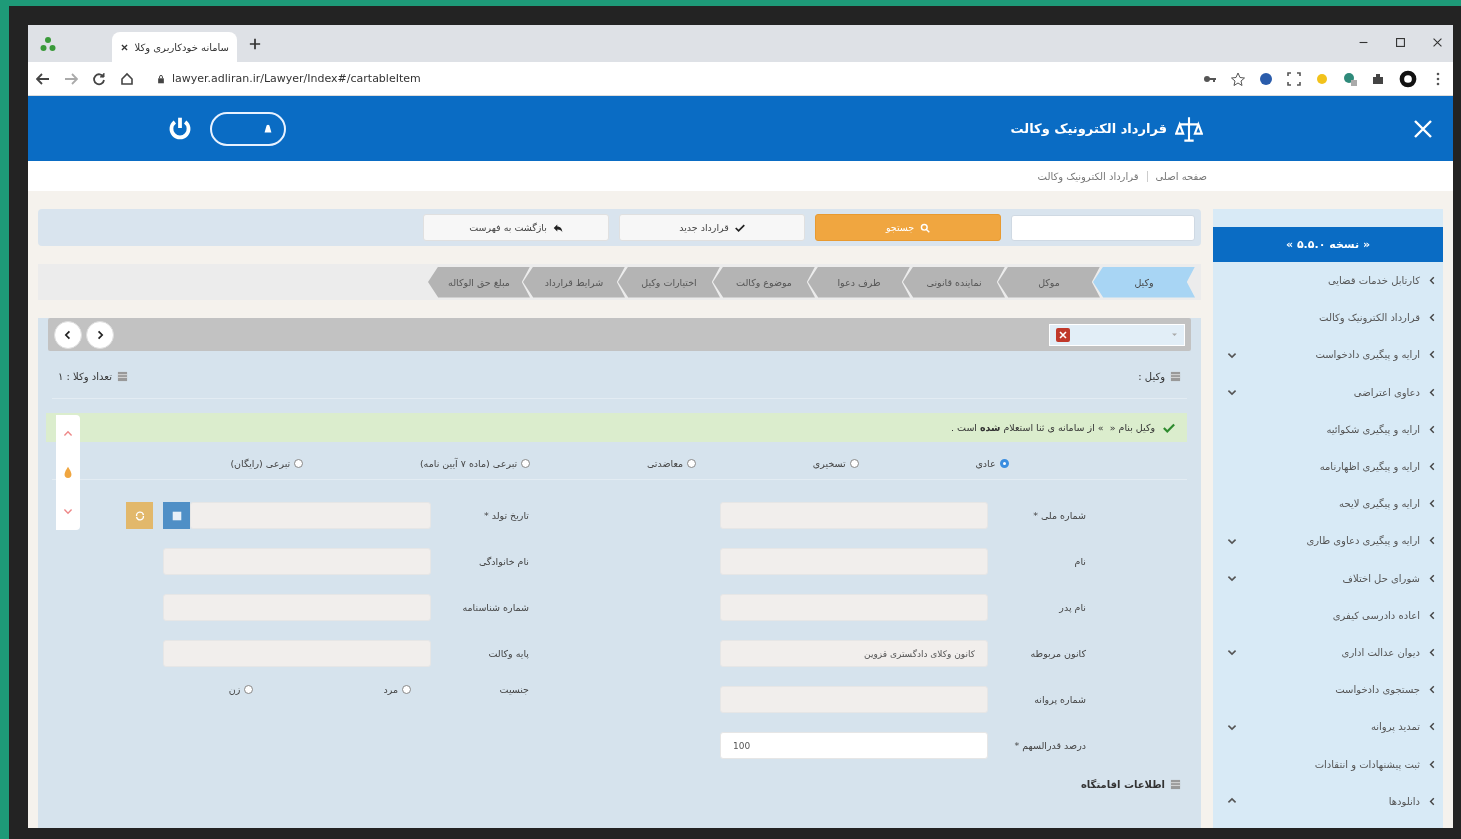 Image resolution: width=1461 pixels, height=839 pixels. What do you see at coordinates (1328, 578) in the screenshot?
I see `sidebar-item: شورای حل اختلاف` at bounding box center [1328, 578].